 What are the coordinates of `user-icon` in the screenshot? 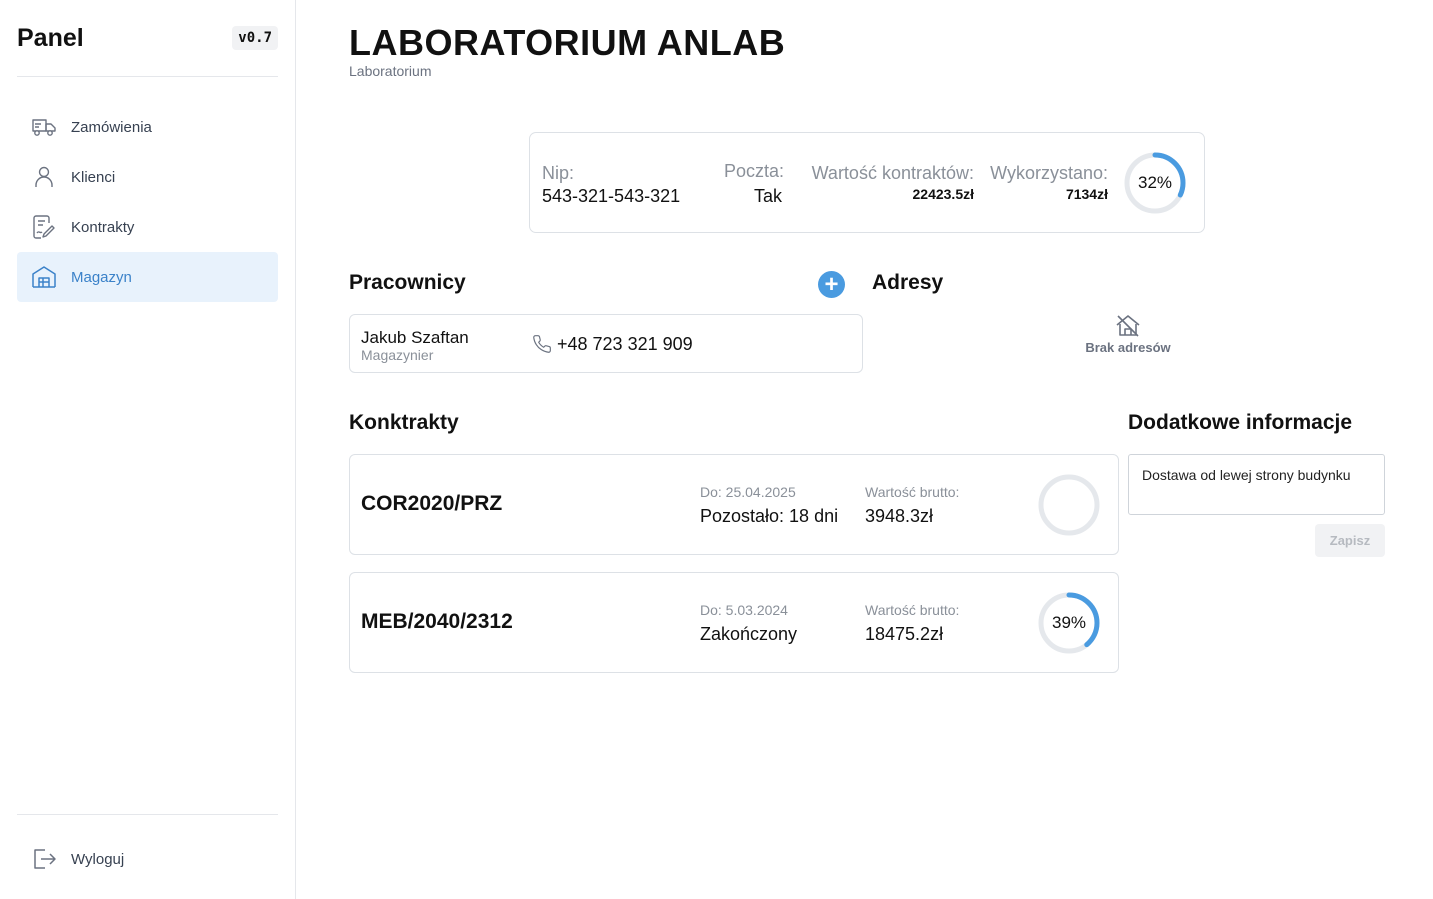 It's located at (44, 177).